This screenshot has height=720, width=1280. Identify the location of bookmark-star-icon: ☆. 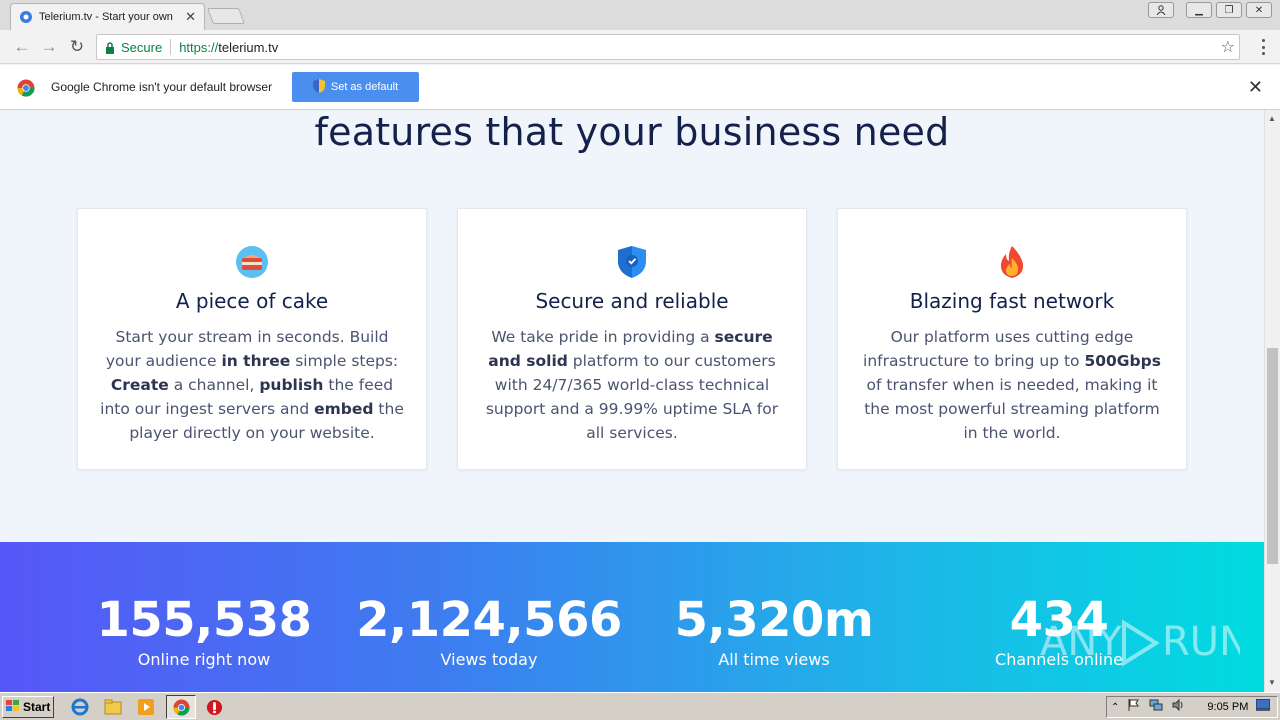
(1228, 47).